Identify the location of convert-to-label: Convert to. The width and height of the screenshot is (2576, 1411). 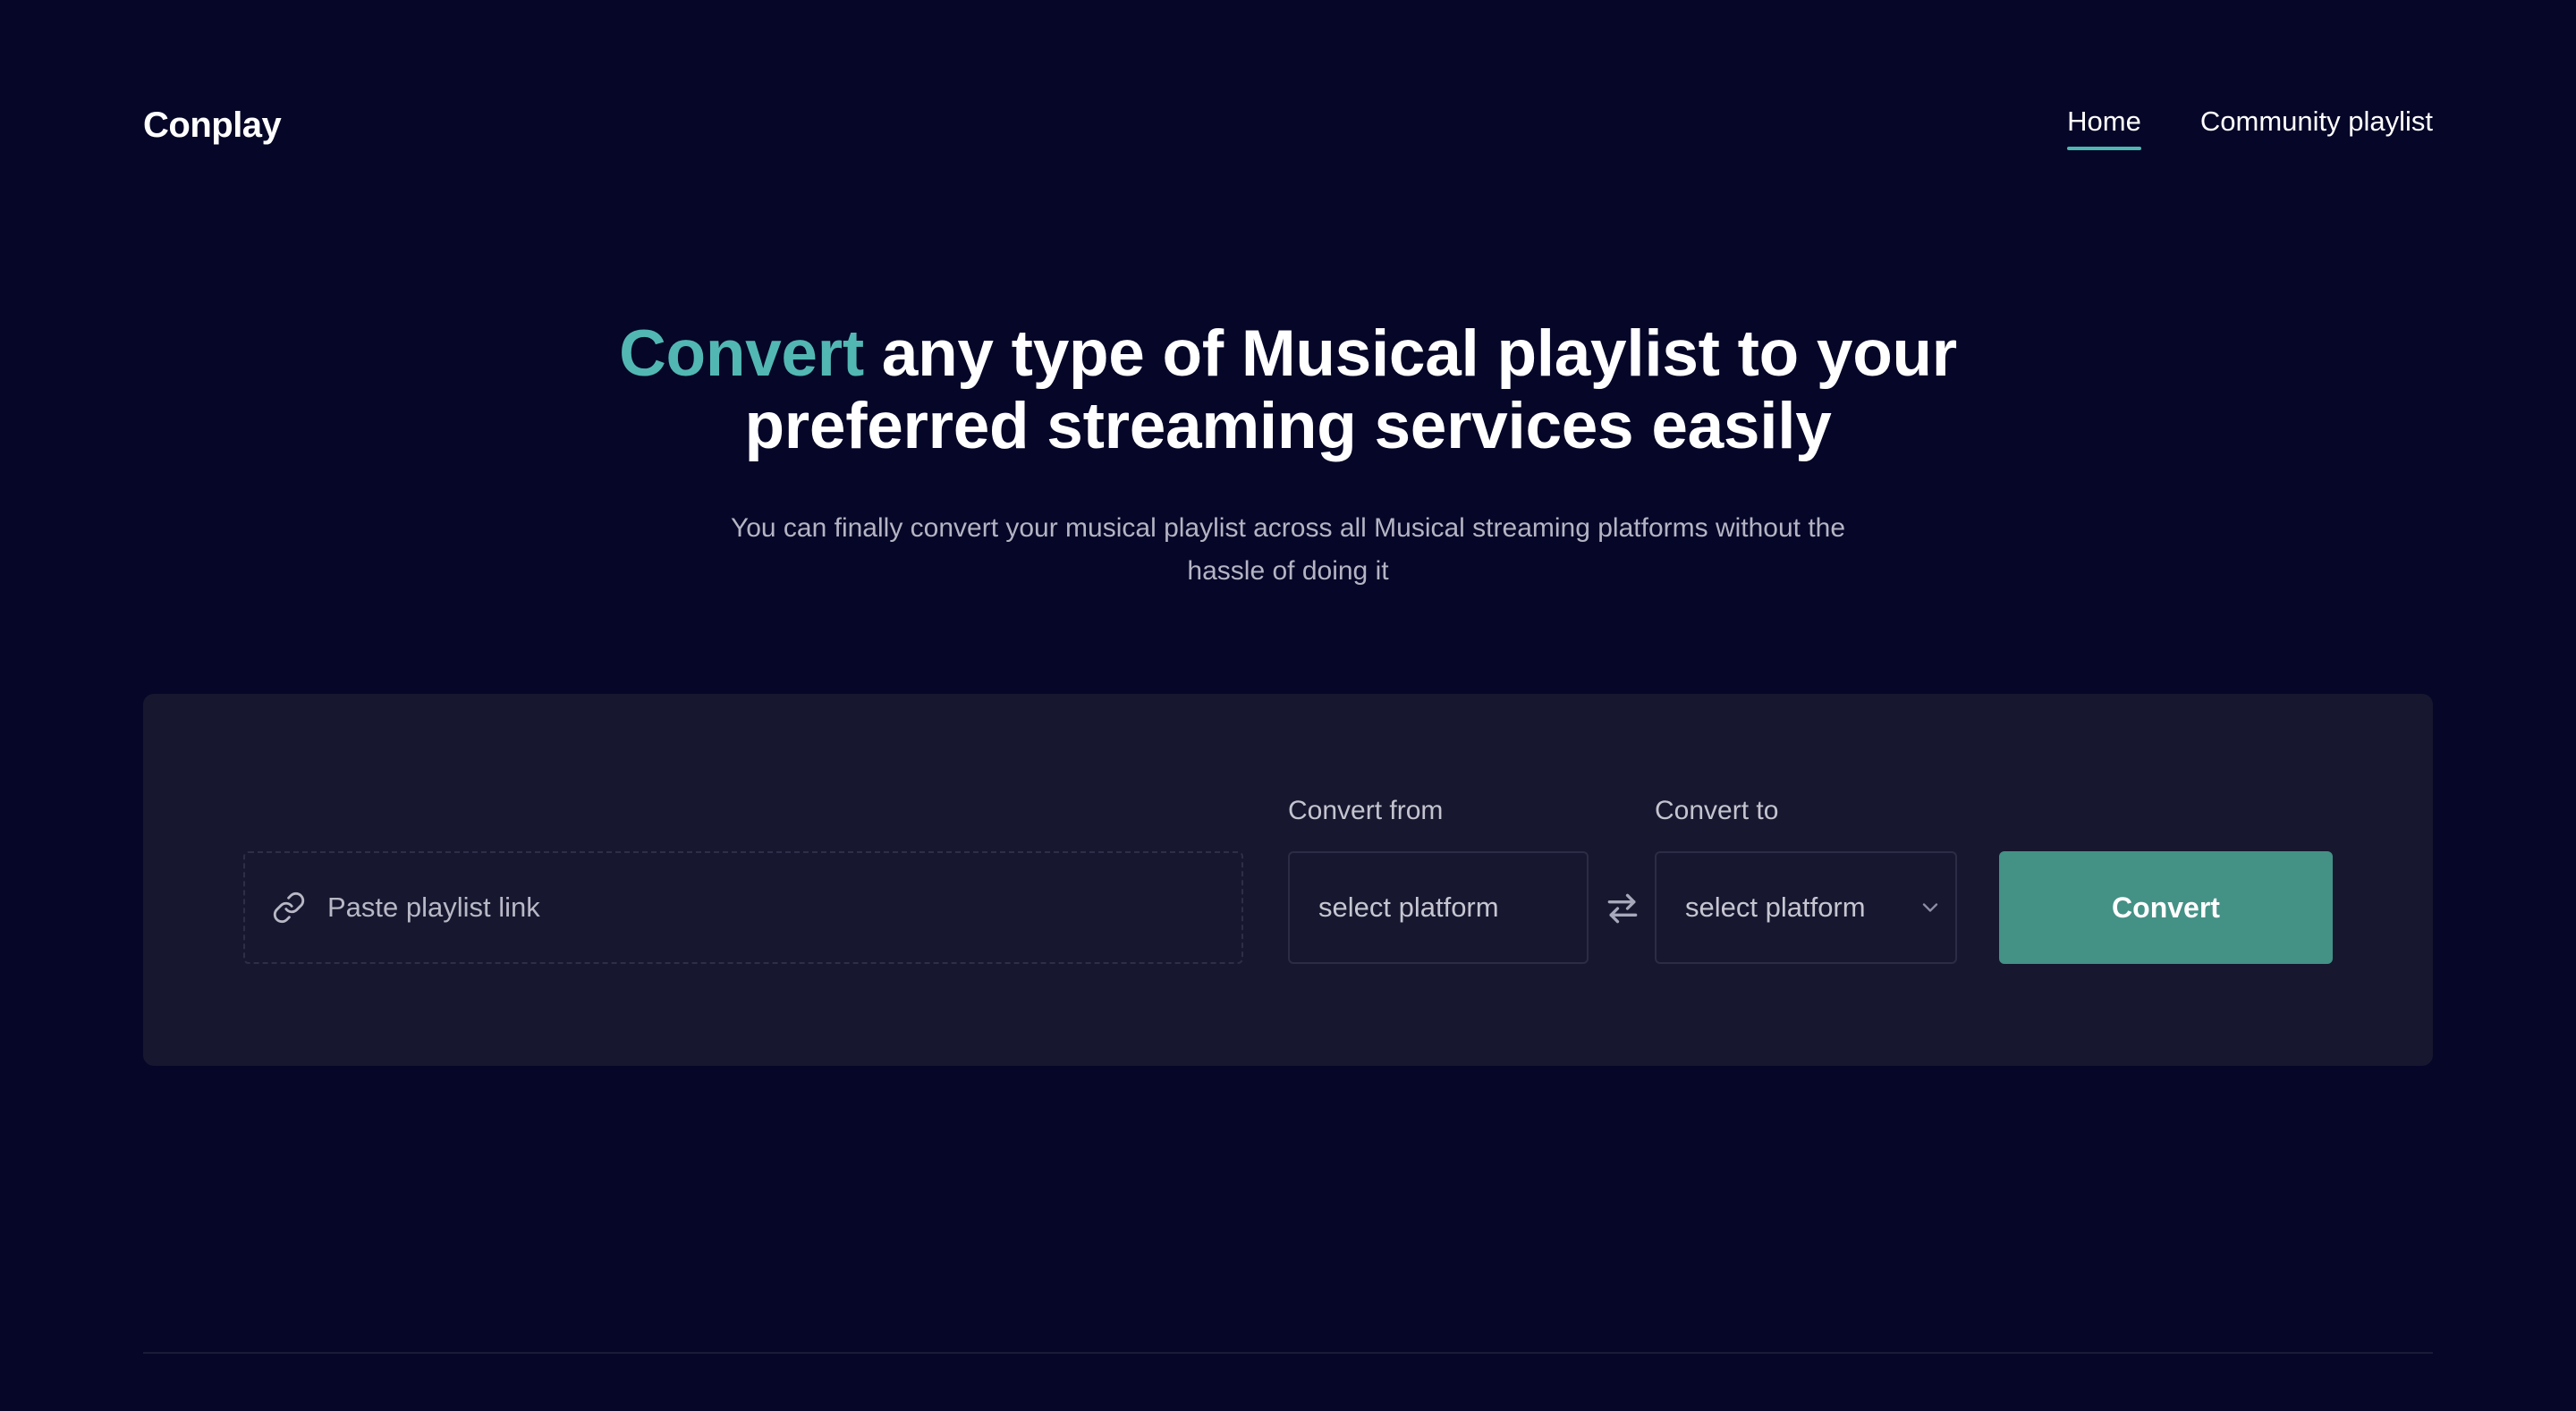
(1717, 810).